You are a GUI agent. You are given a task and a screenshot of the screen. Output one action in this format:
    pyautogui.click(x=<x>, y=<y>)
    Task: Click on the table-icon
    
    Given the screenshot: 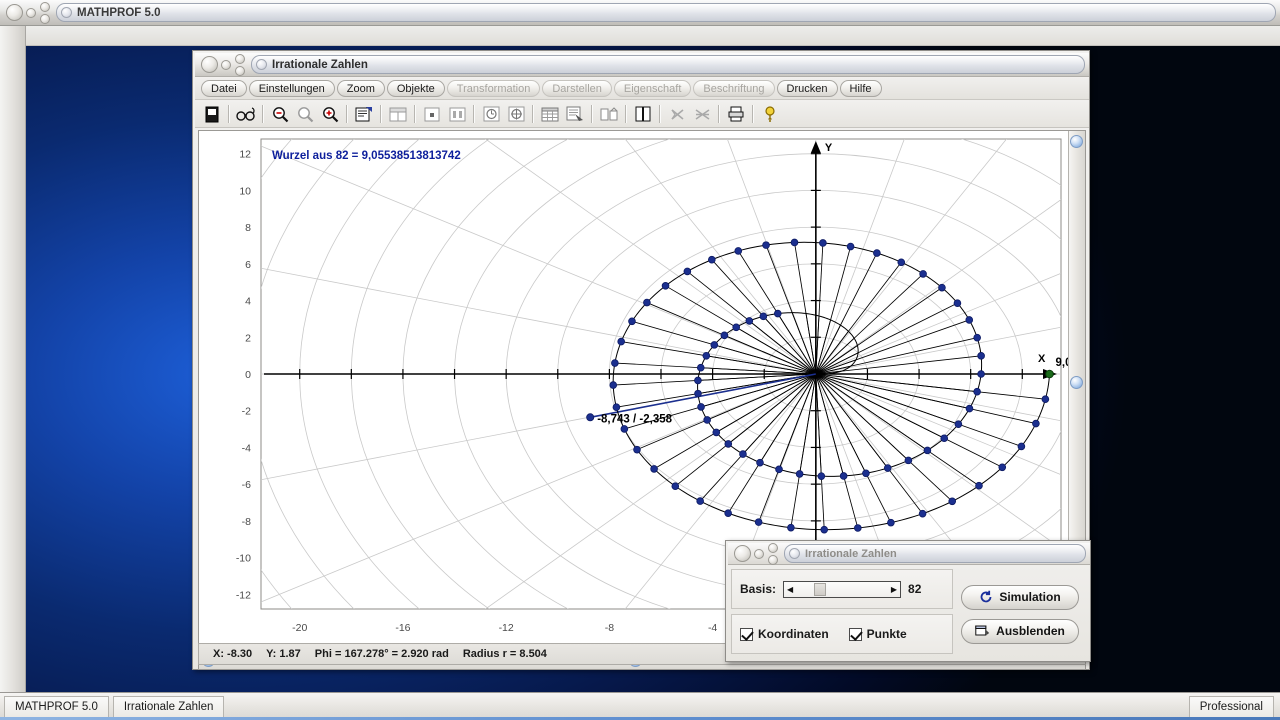 What is the action you would take?
    pyautogui.click(x=550, y=114)
    